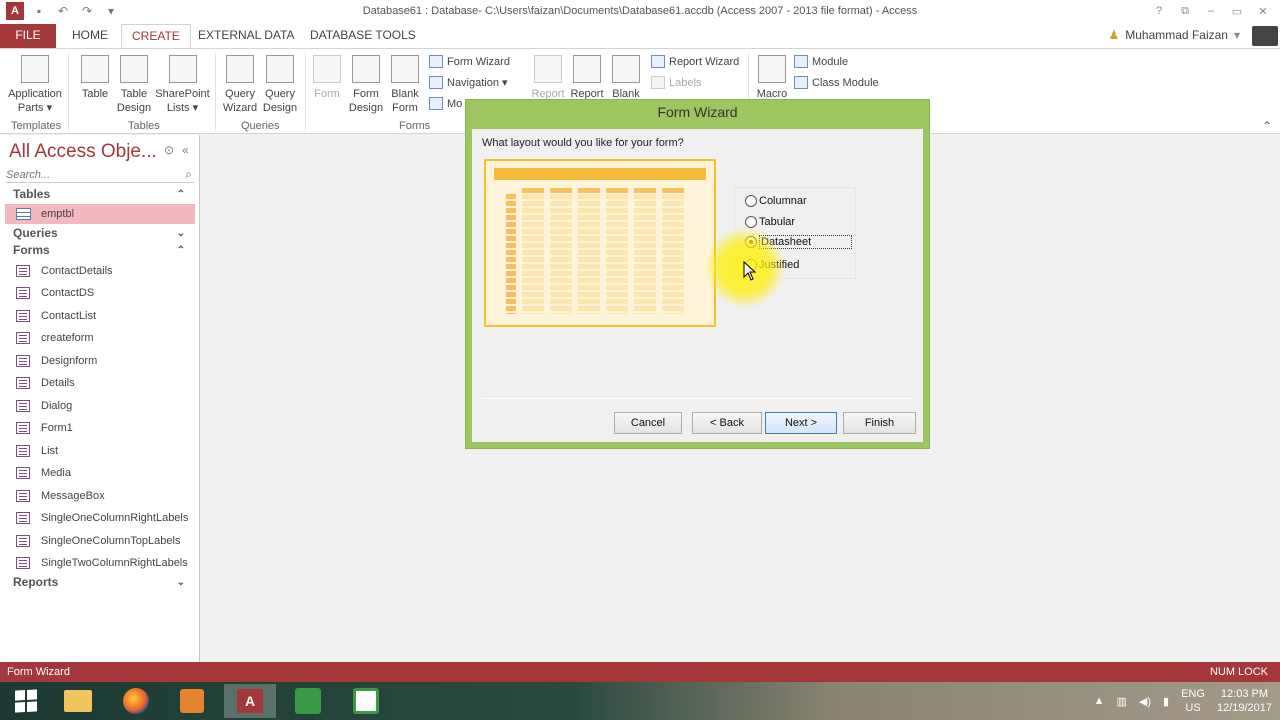 The image size is (1280, 720). I want to click on tab-create: CREATE, so click(156, 36).